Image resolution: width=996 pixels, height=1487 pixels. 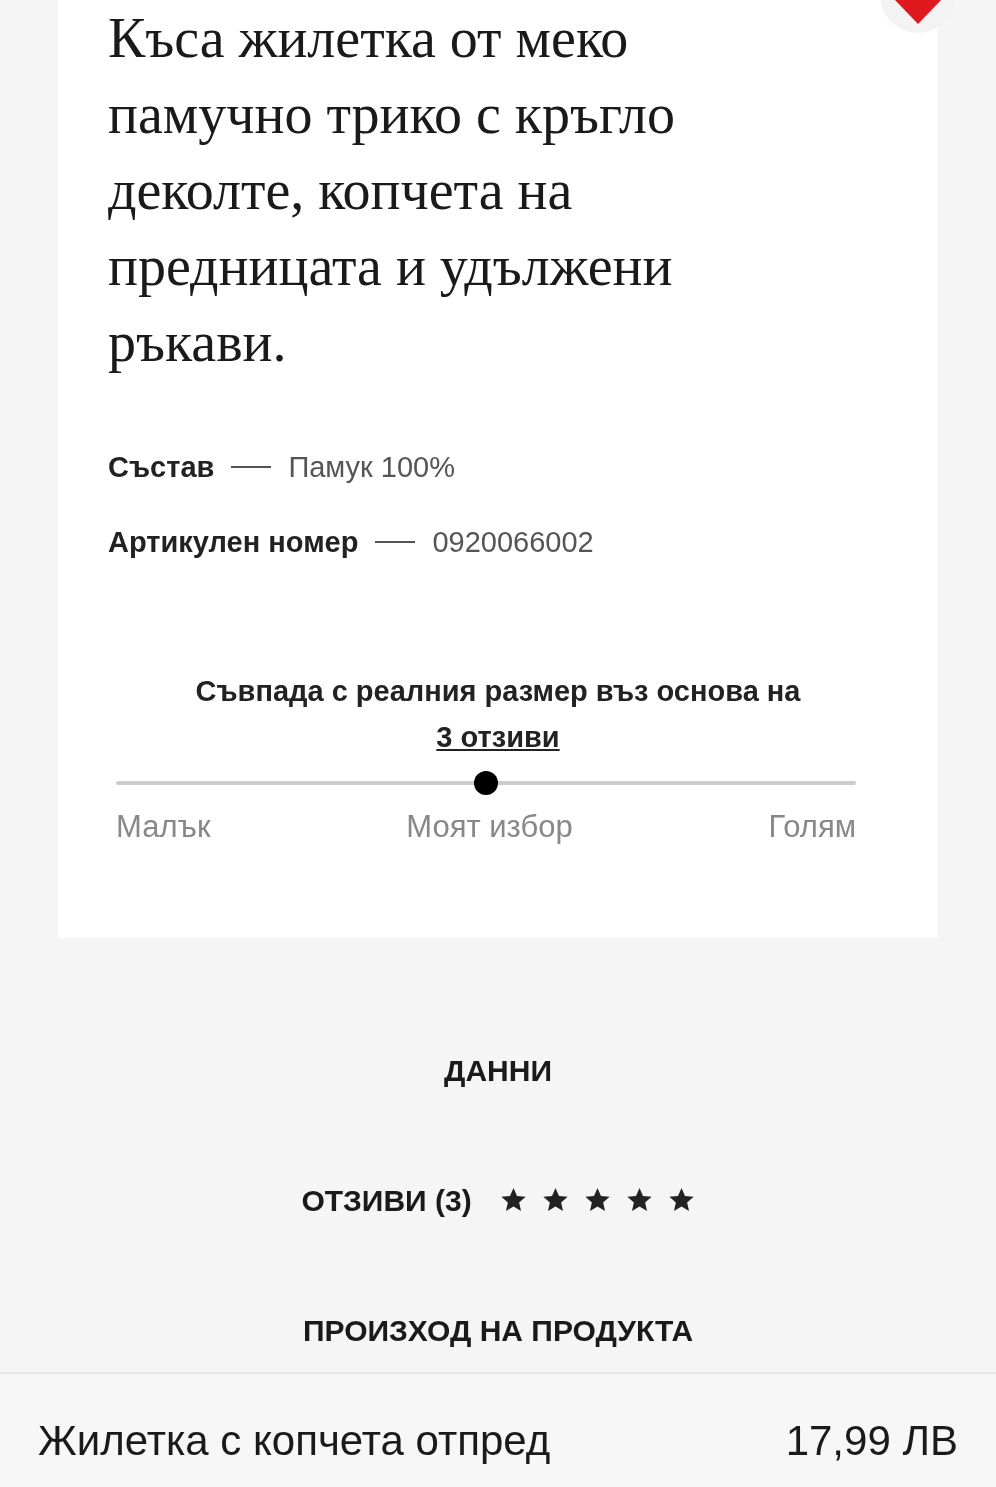 What do you see at coordinates (294, 1441) in the screenshot?
I see `product-name: Жилетка с копчета отпред` at bounding box center [294, 1441].